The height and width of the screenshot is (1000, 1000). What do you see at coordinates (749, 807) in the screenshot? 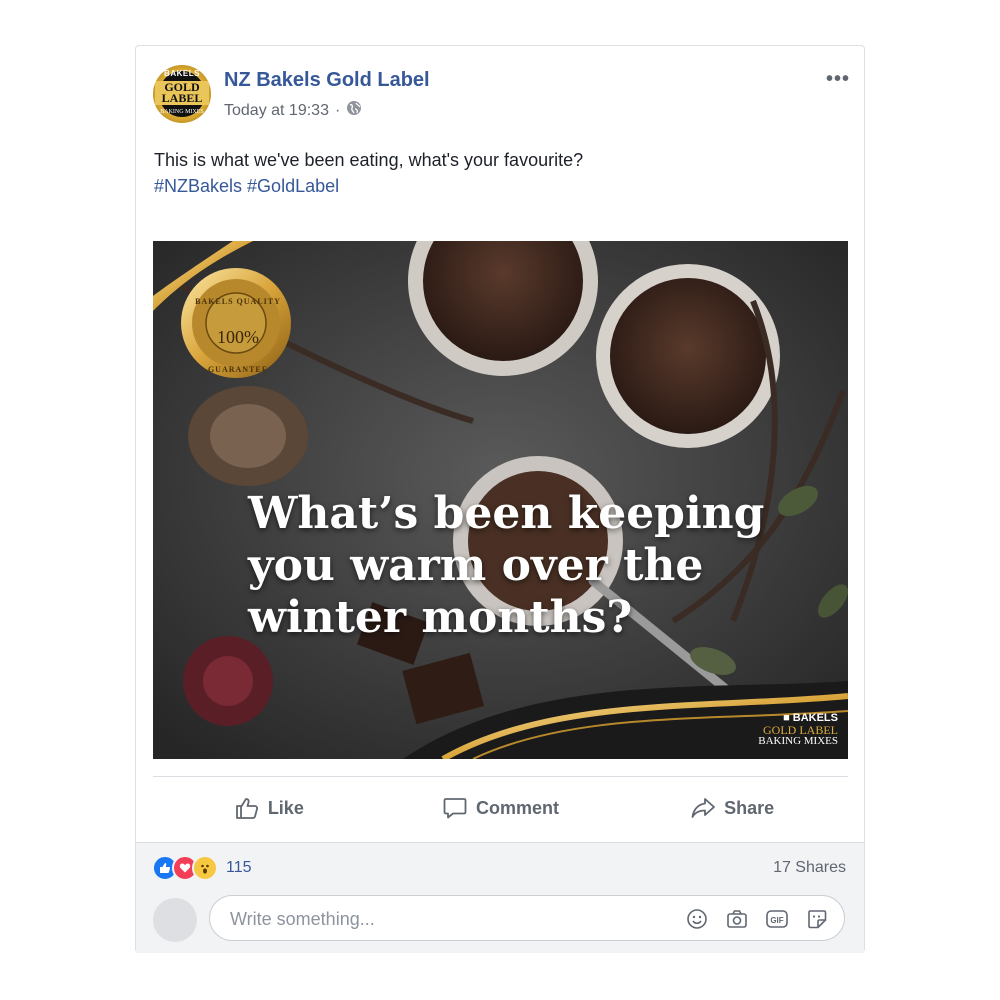
I see `share-label: Share` at bounding box center [749, 807].